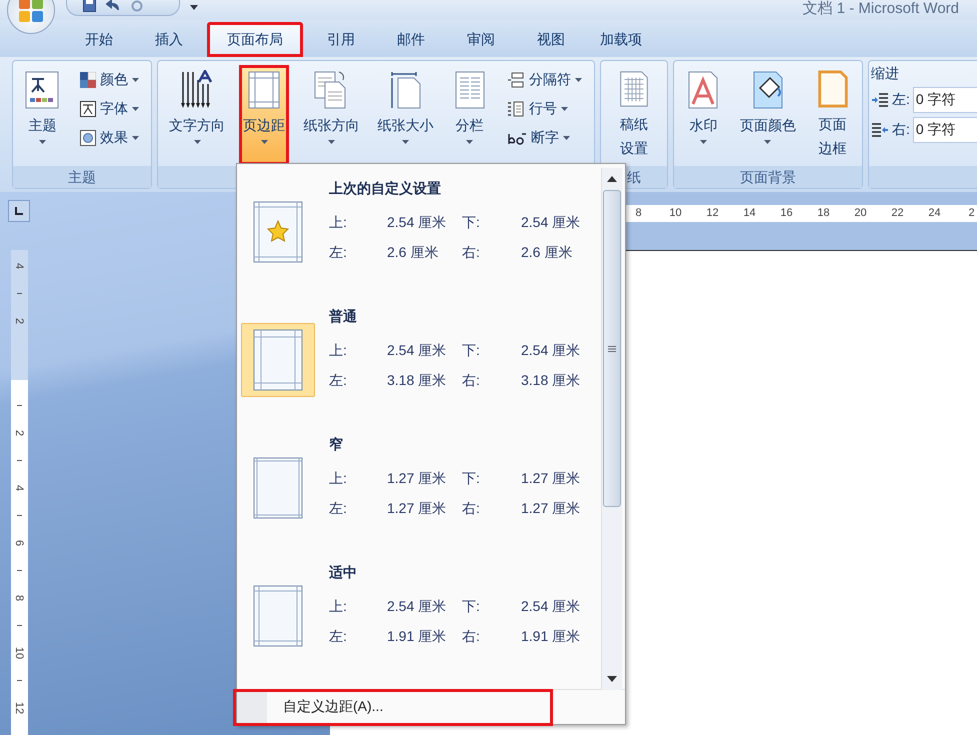  I want to click on preset-name: 适中, so click(343, 572).